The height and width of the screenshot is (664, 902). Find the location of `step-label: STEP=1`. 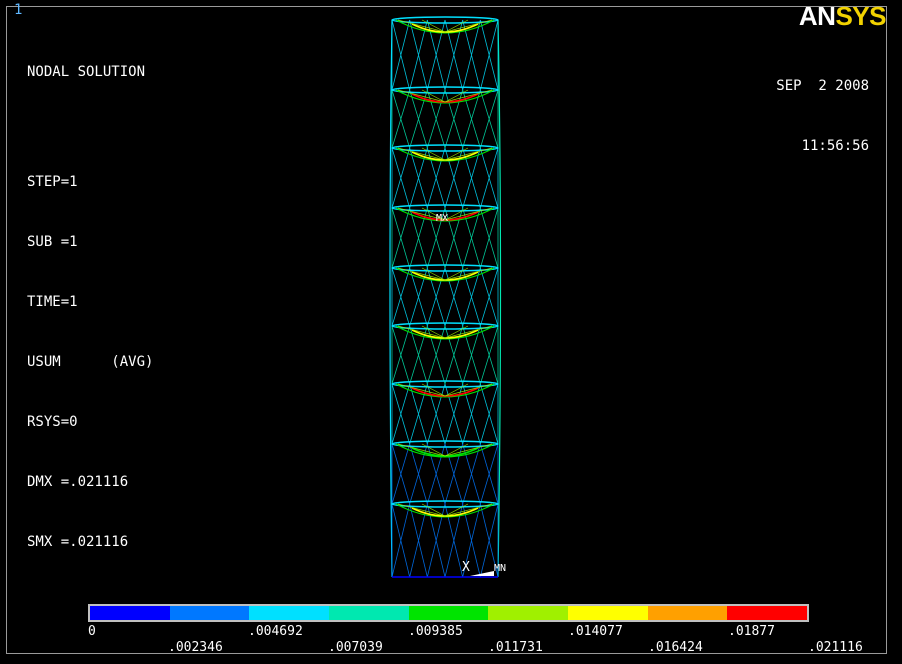

step-label: STEP=1 is located at coordinates (52, 182).